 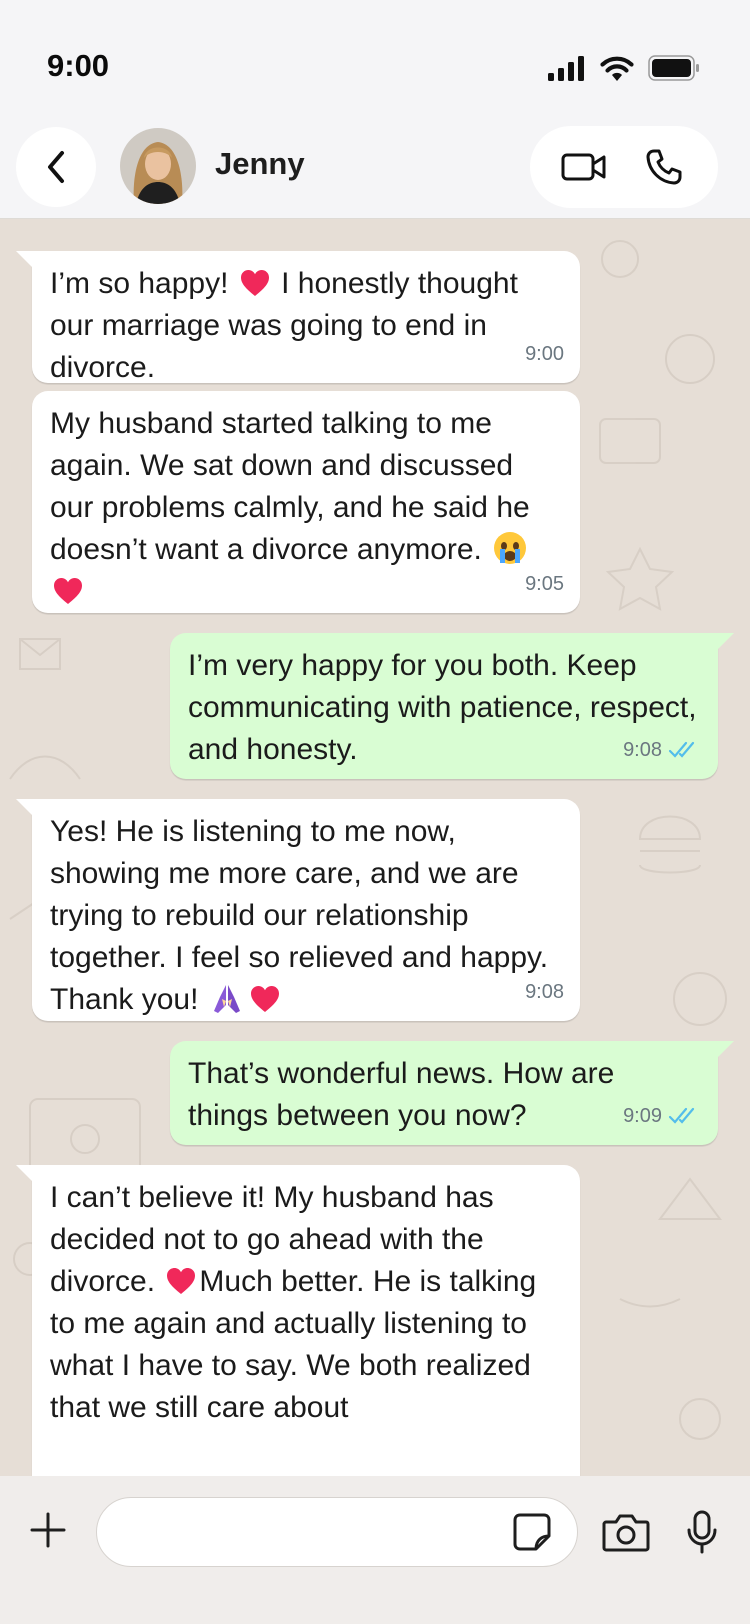 I want to click on video-call-button, so click(x=584, y=167).